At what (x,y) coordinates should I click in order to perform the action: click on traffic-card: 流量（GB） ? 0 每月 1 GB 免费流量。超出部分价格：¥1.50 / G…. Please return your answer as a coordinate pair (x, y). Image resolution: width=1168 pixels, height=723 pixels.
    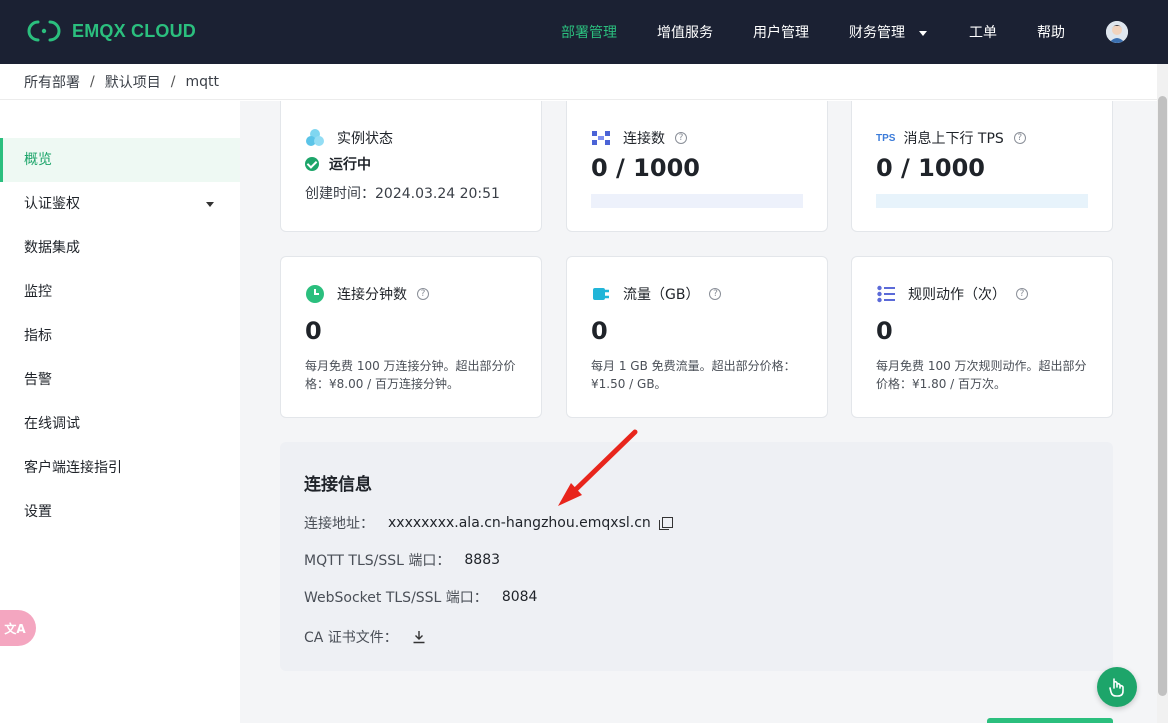
    Looking at the image, I should click on (697, 337).